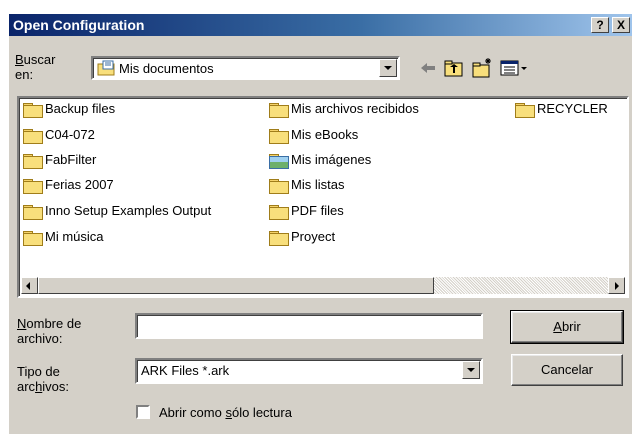  Describe the element at coordinates (572, 108) in the screenshot. I see `file-name: RECYCLER` at that location.